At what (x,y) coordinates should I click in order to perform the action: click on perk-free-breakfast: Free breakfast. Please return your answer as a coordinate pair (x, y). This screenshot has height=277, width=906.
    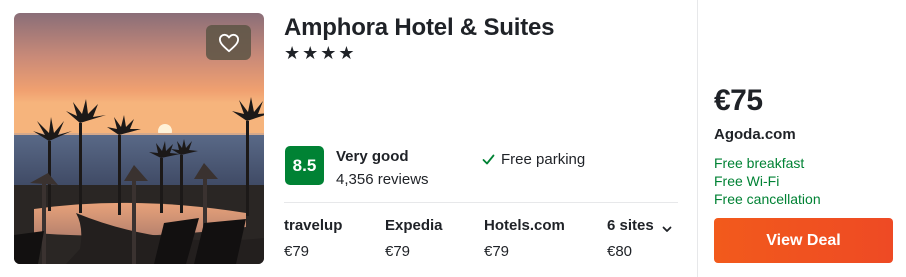
    Looking at the image, I should click on (759, 163).